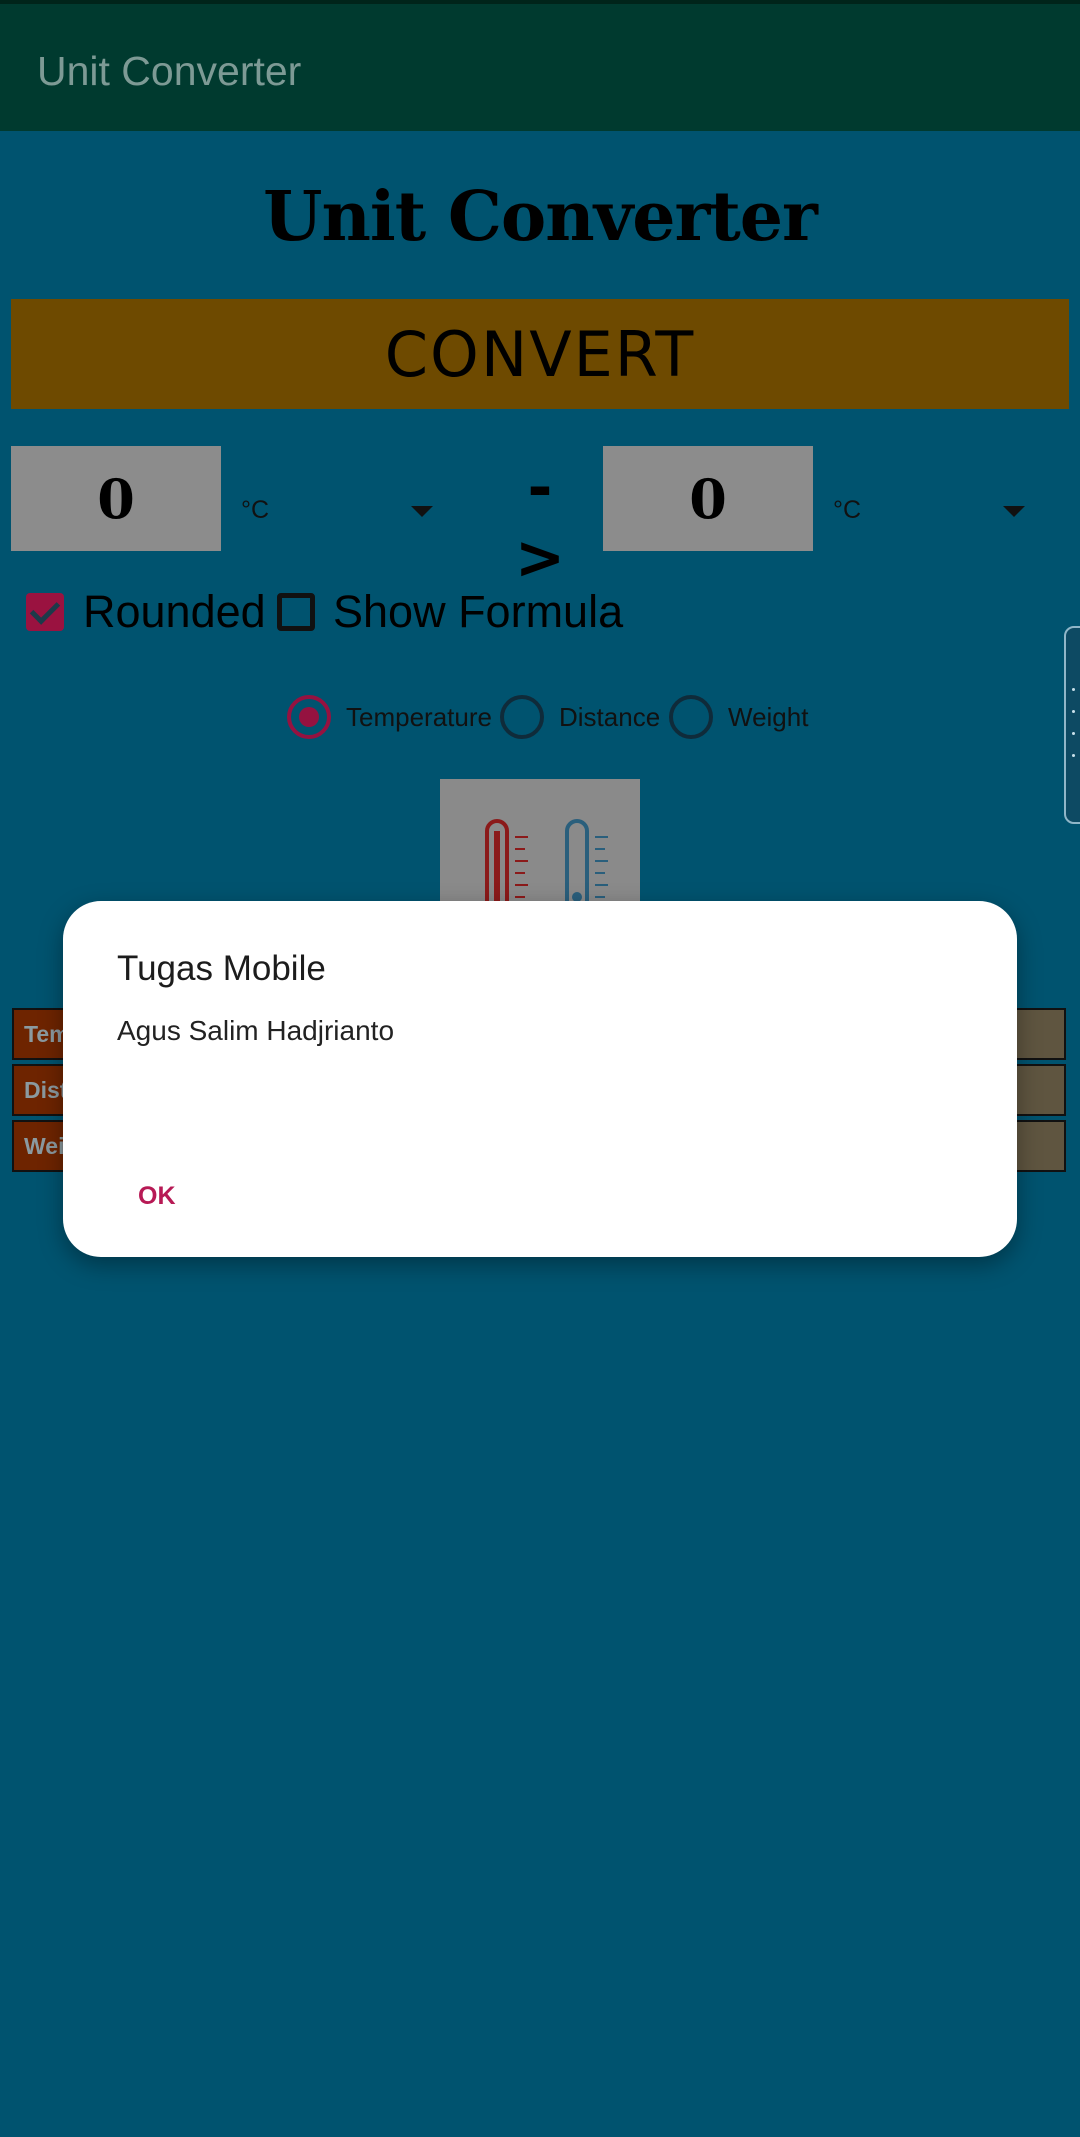  Describe the element at coordinates (540, 1079) in the screenshot. I see `alert-dialog: Tugas Mobile Agus Salim Hadjrianto OK` at that location.